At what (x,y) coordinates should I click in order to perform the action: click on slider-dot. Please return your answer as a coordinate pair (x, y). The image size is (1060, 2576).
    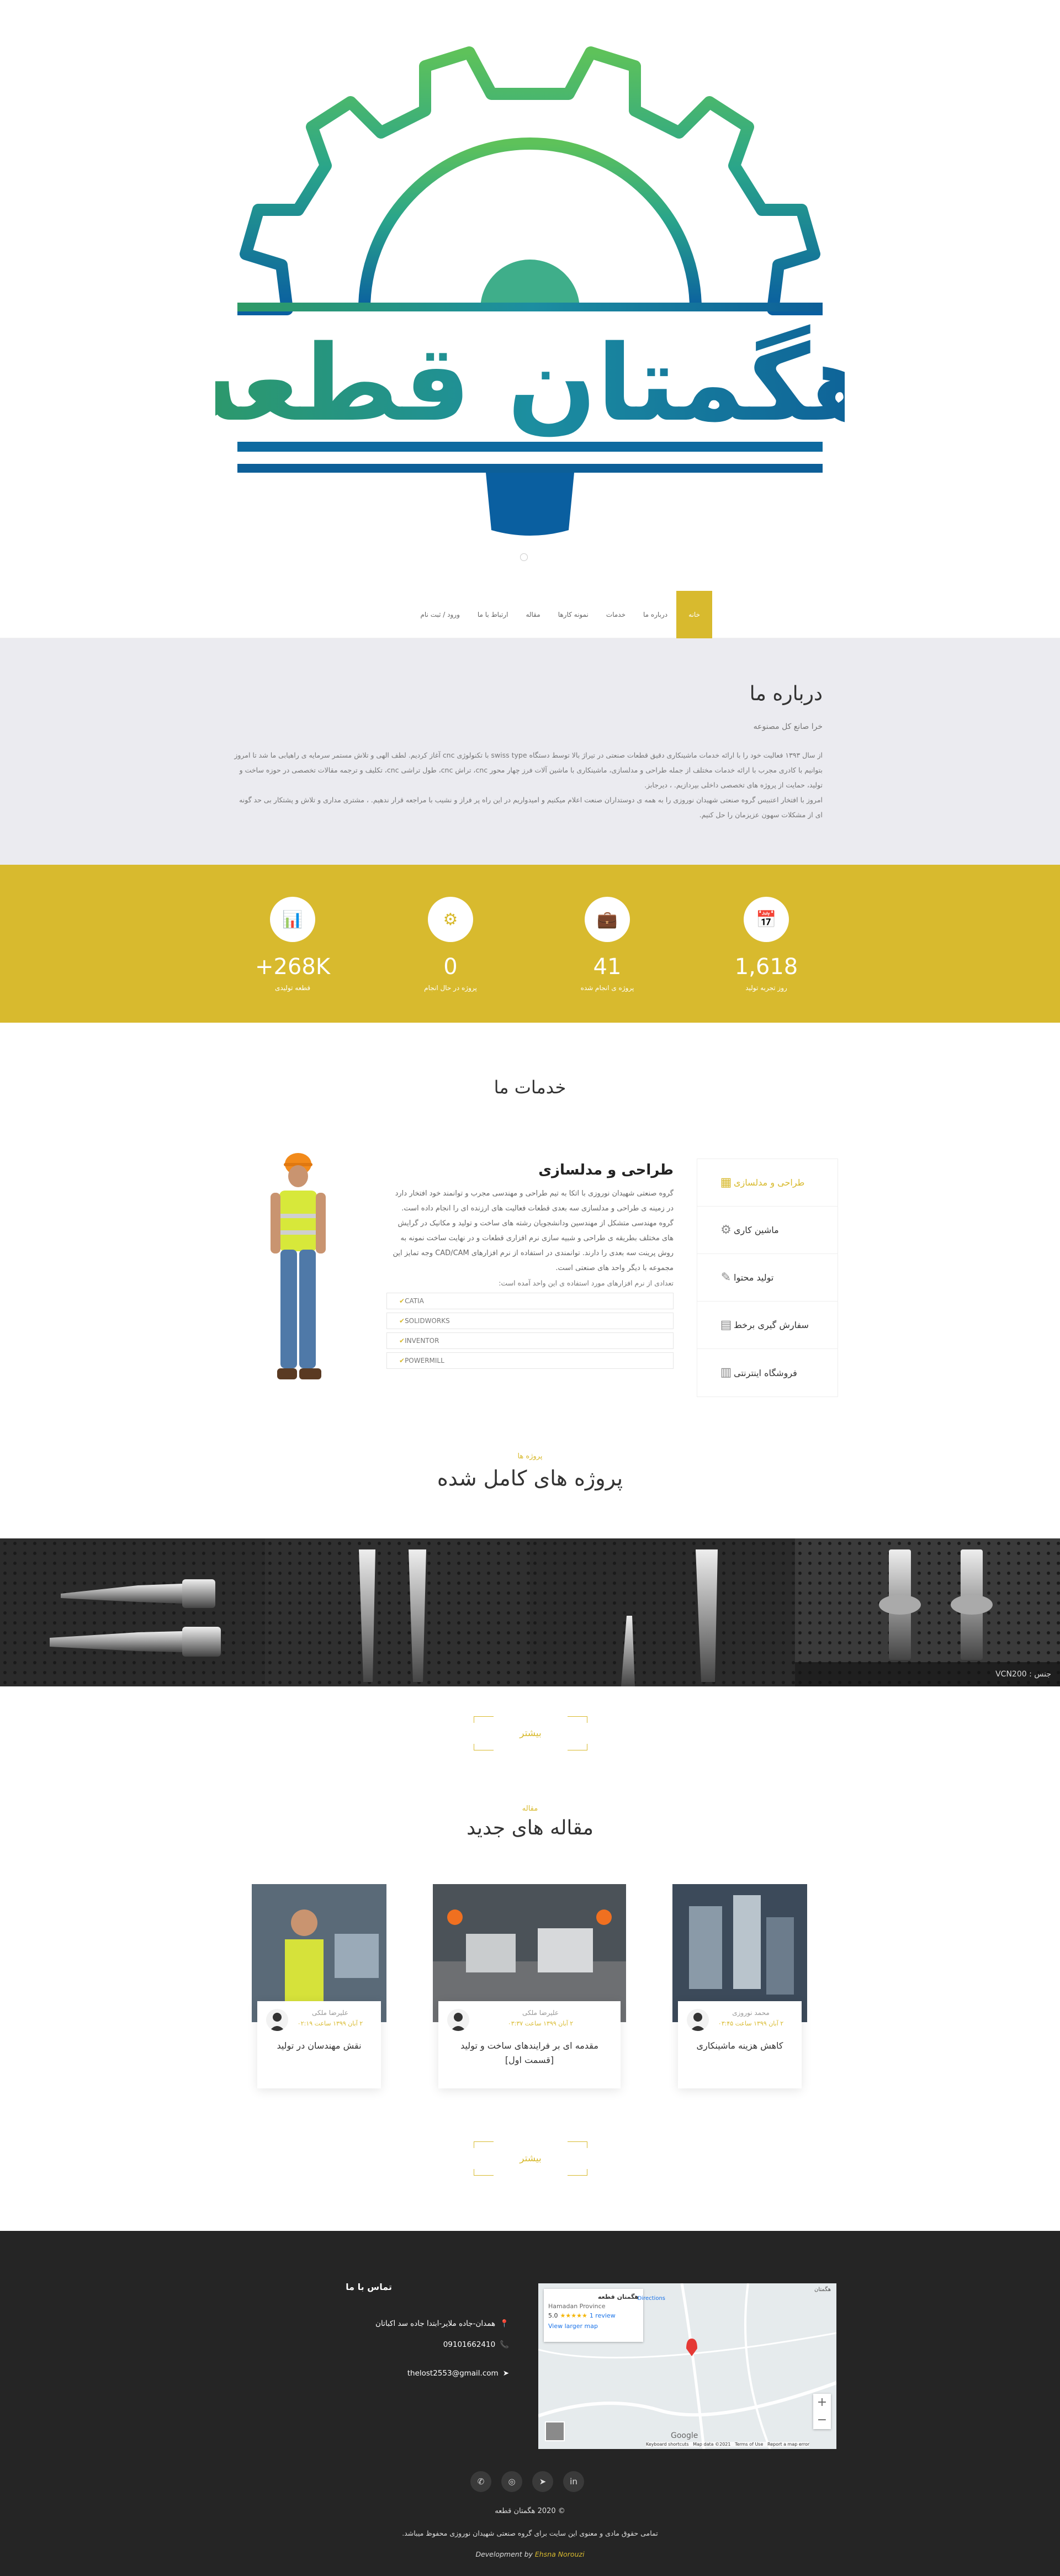
    Looking at the image, I should click on (524, 557).